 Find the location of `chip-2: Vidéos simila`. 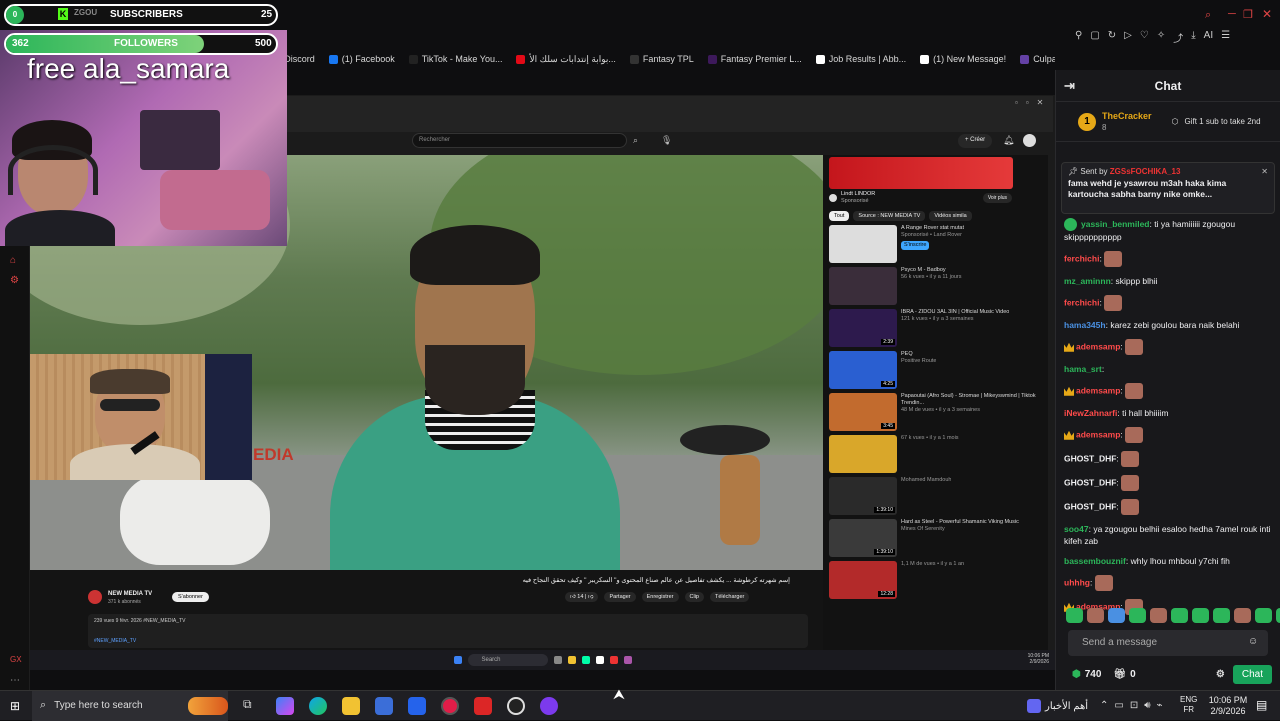

chip-2: Vidéos simila is located at coordinates (950, 216).